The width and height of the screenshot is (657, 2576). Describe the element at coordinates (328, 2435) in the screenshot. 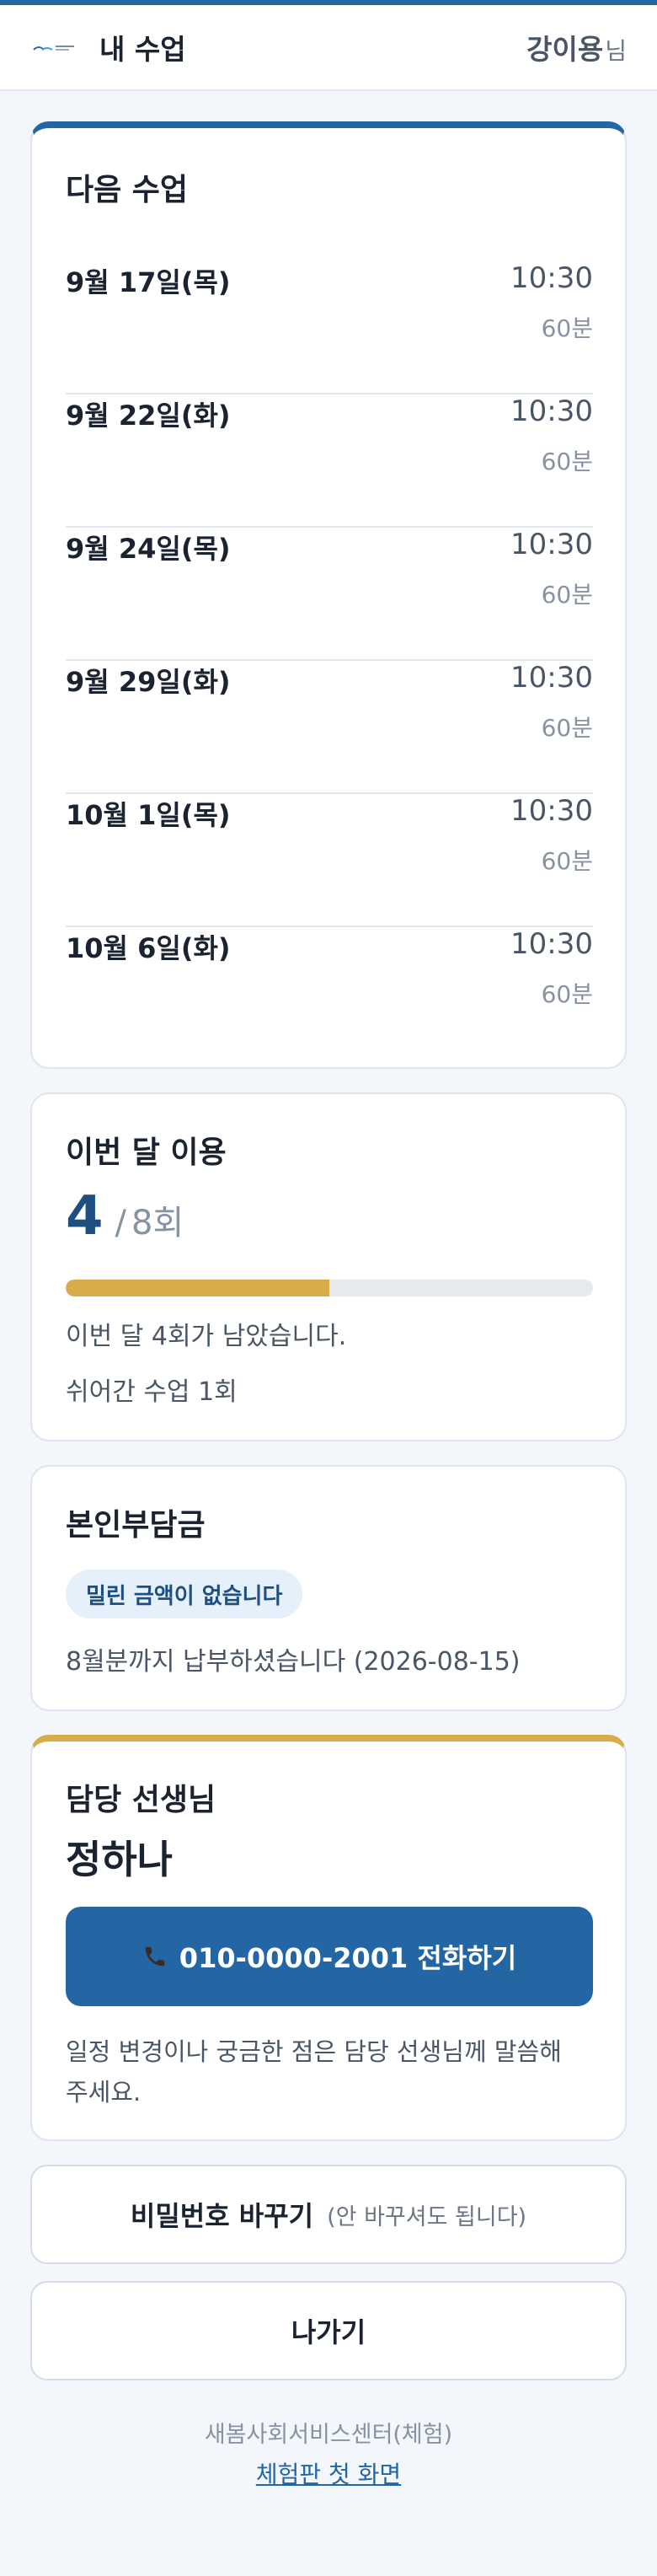

I see `footer-organization: 새봄사회서비스센터(체험)` at that location.